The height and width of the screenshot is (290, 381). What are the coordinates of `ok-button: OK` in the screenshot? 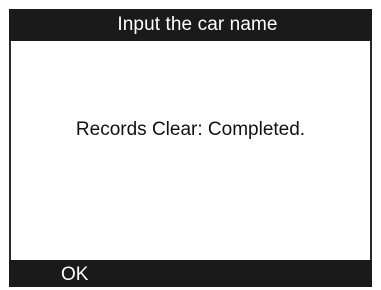 It's located at (74, 273).